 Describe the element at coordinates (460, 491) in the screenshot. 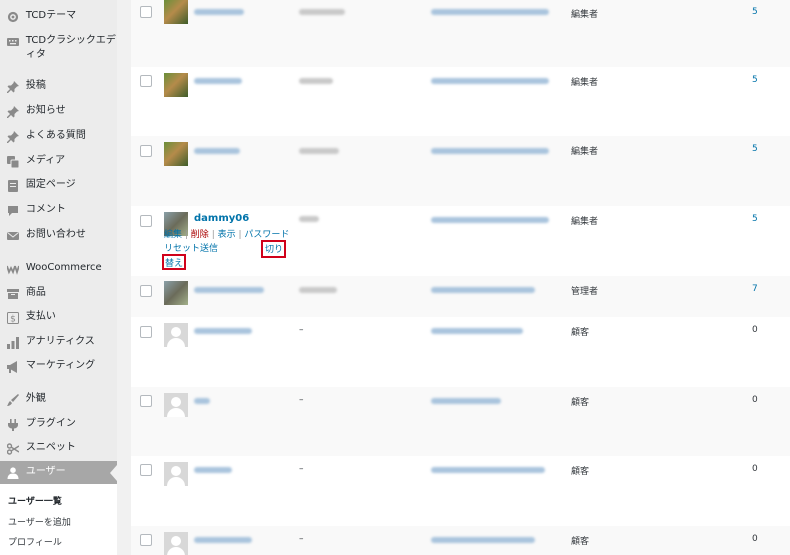

I see `table-row: – 顧客 0` at that location.